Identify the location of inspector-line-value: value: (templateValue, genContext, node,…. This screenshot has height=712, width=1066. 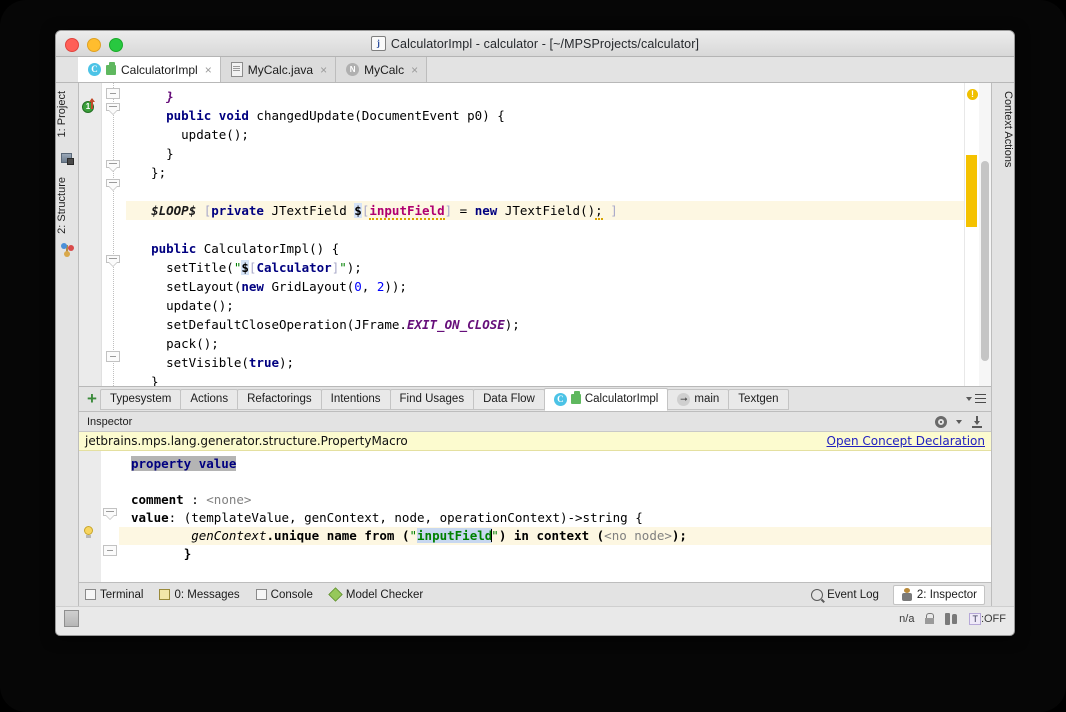
(555, 518).